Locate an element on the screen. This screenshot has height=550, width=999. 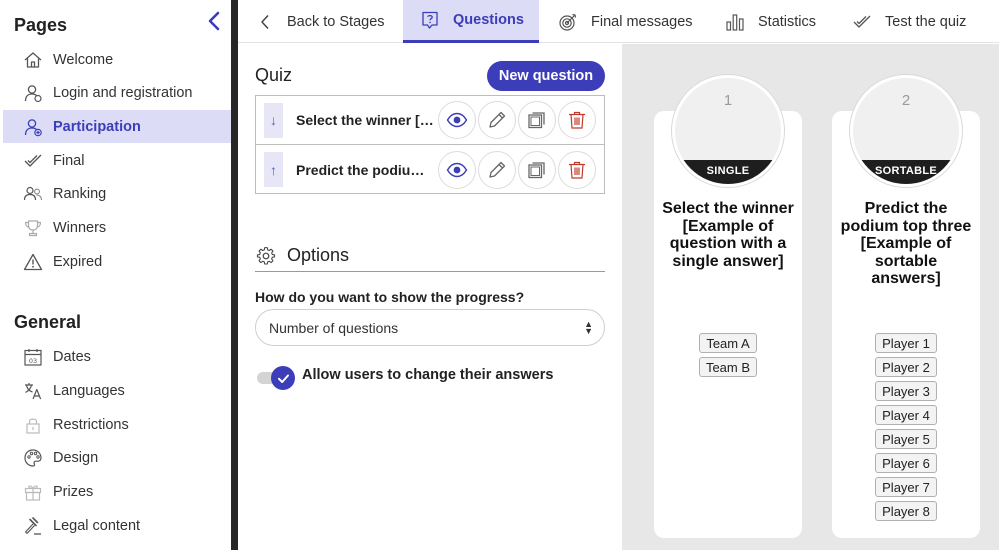
sidebar-item-label: Login and registration is located at coordinates (123, 92).